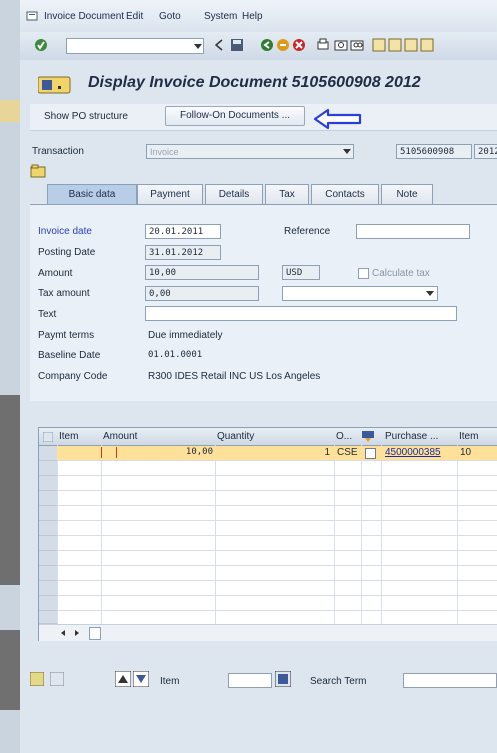  I want to click on tab-payment: Payment, so click(170, 194).